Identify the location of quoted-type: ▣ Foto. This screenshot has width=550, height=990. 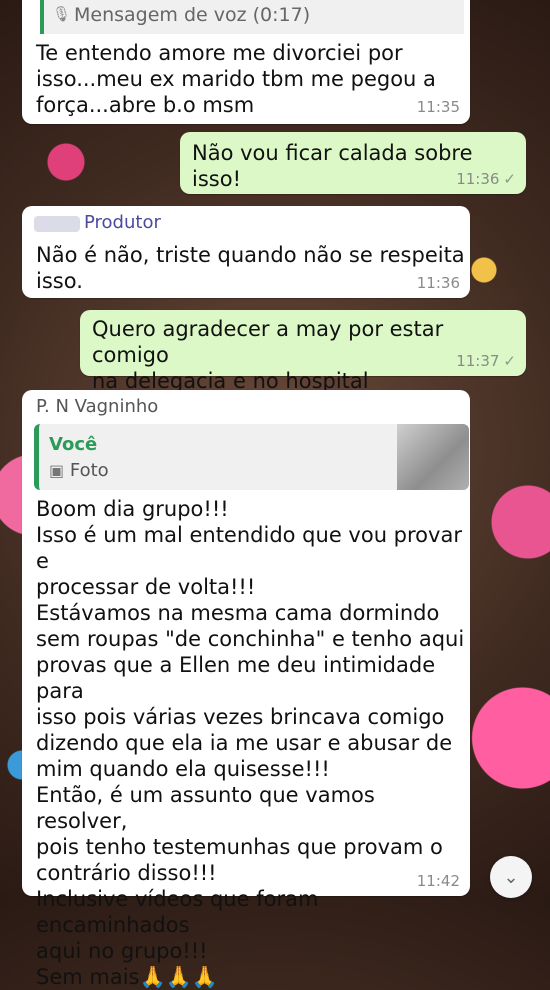
(79, 470).